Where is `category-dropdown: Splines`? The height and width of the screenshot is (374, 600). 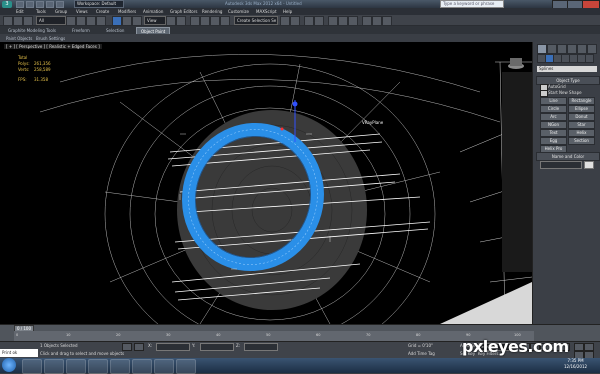 category-dropdown: Splines is located at coordinates (567, 69).